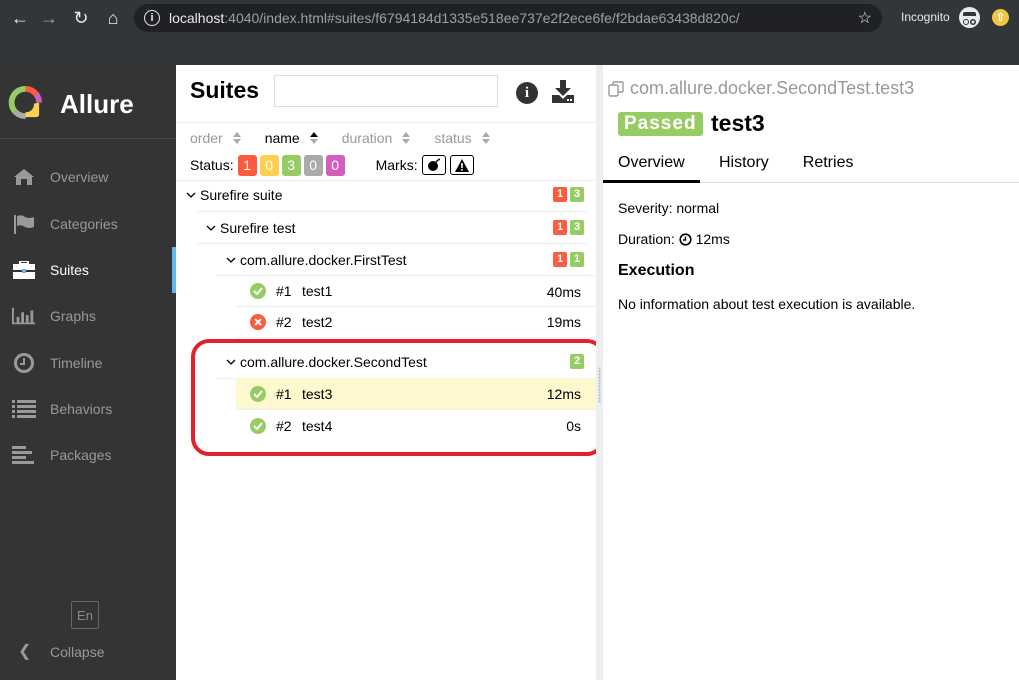  Describe the element at coordinates (386, 91) in the screenshot. I see `search-input` at that location.